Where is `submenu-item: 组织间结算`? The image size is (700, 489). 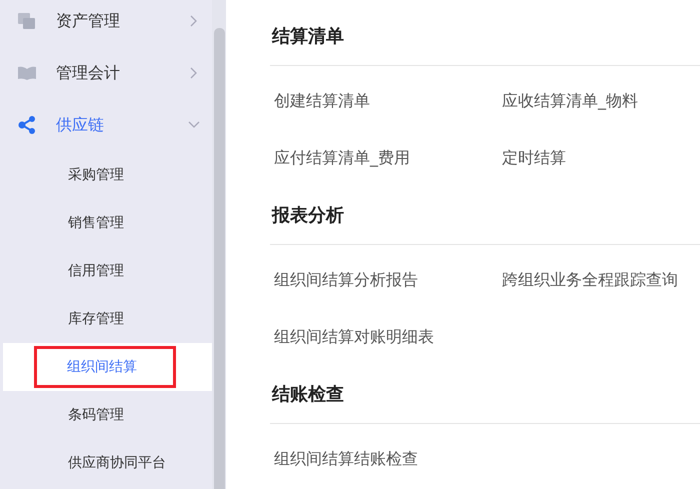 submenu-item: 组织间结算 is located at coordinates (102, 367).